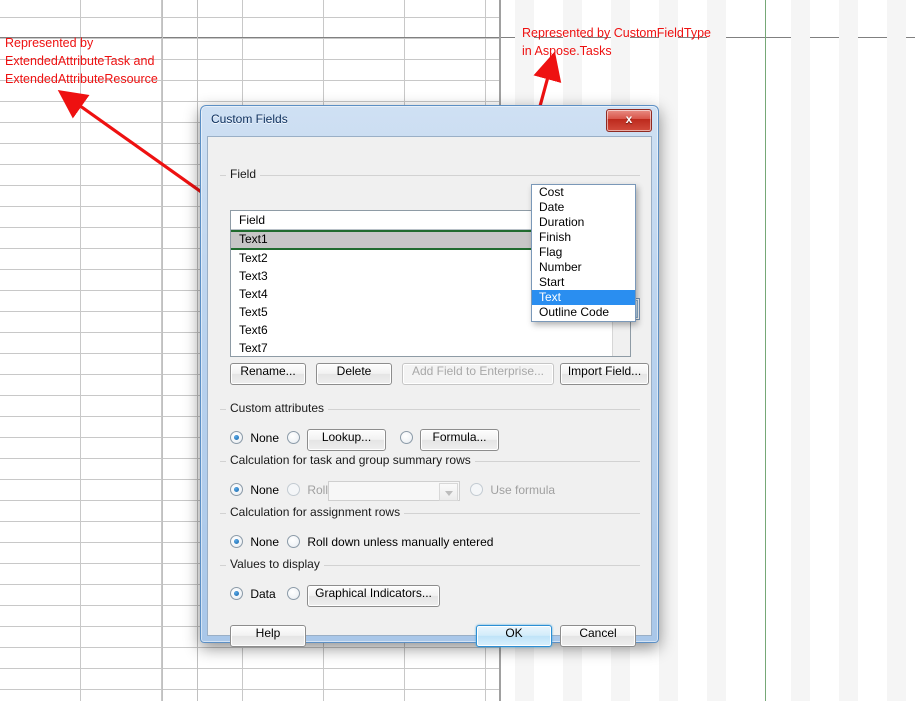 The width and height of the screenshot is (915, 701). I want to click on values-radio-data: Data, so click(253, 594).